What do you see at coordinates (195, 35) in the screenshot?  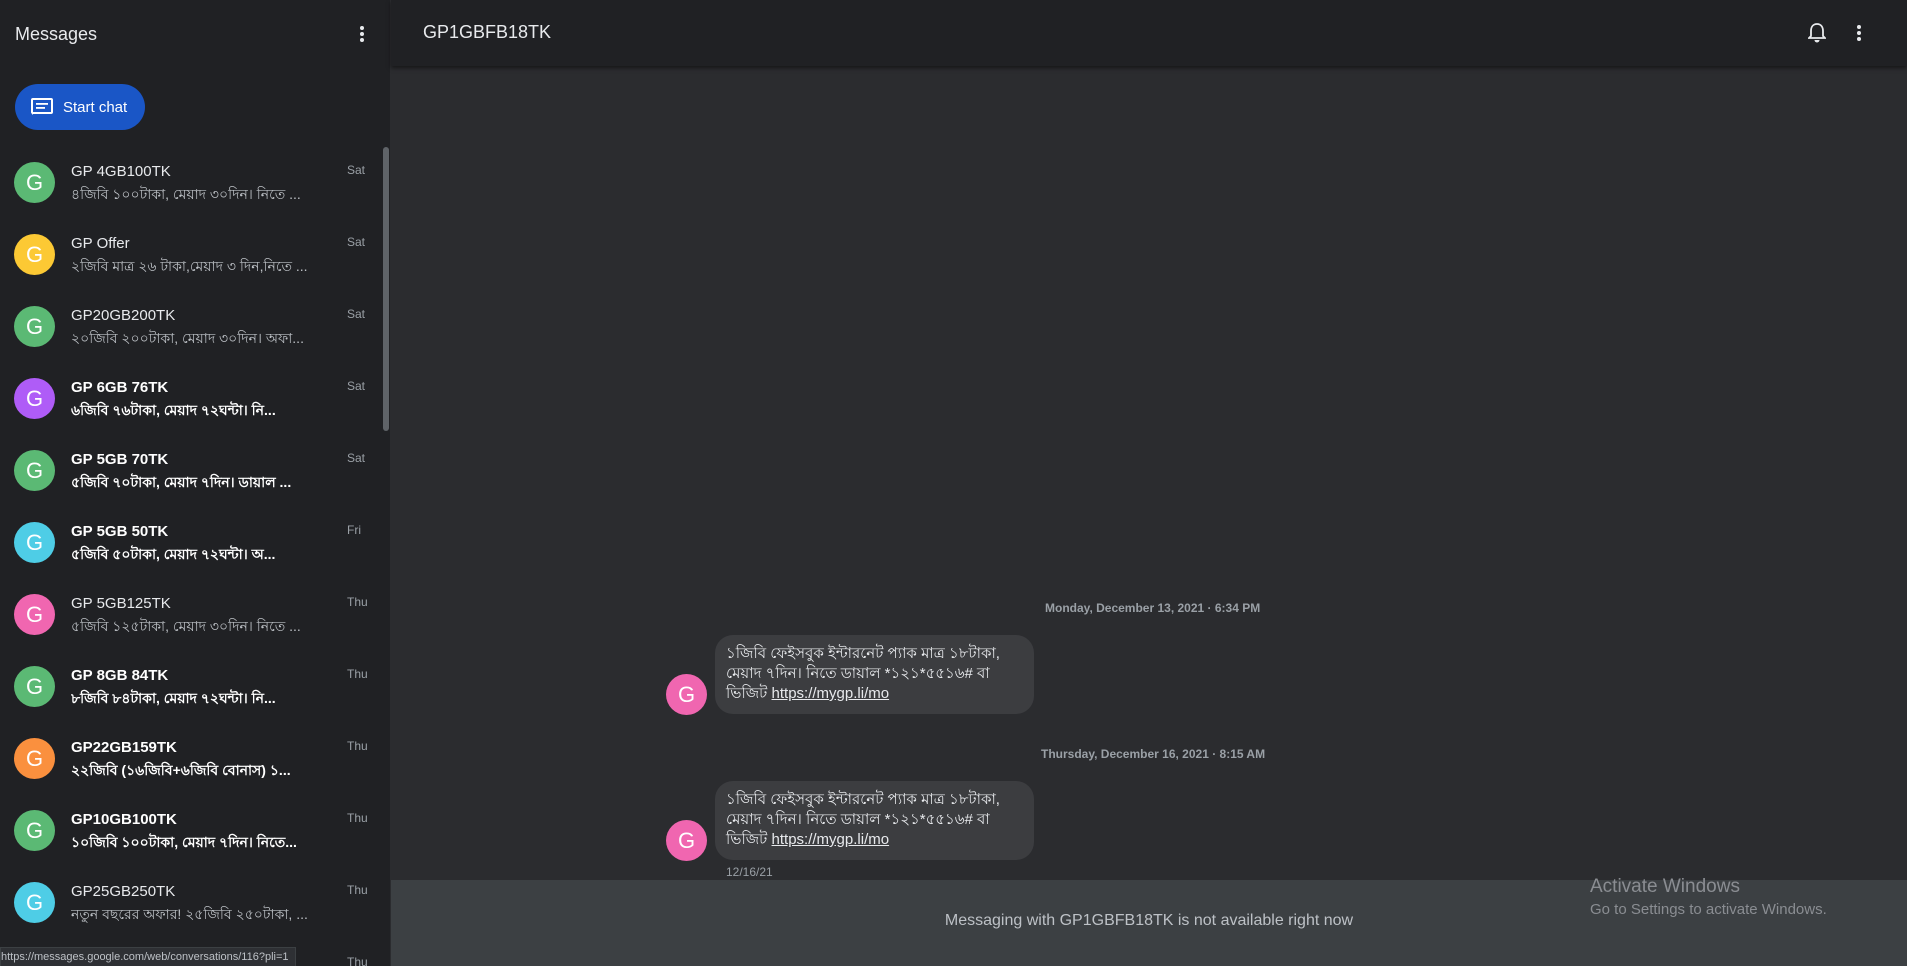 I see `sidebar-header: Messages` at bounding box center [195, 35].